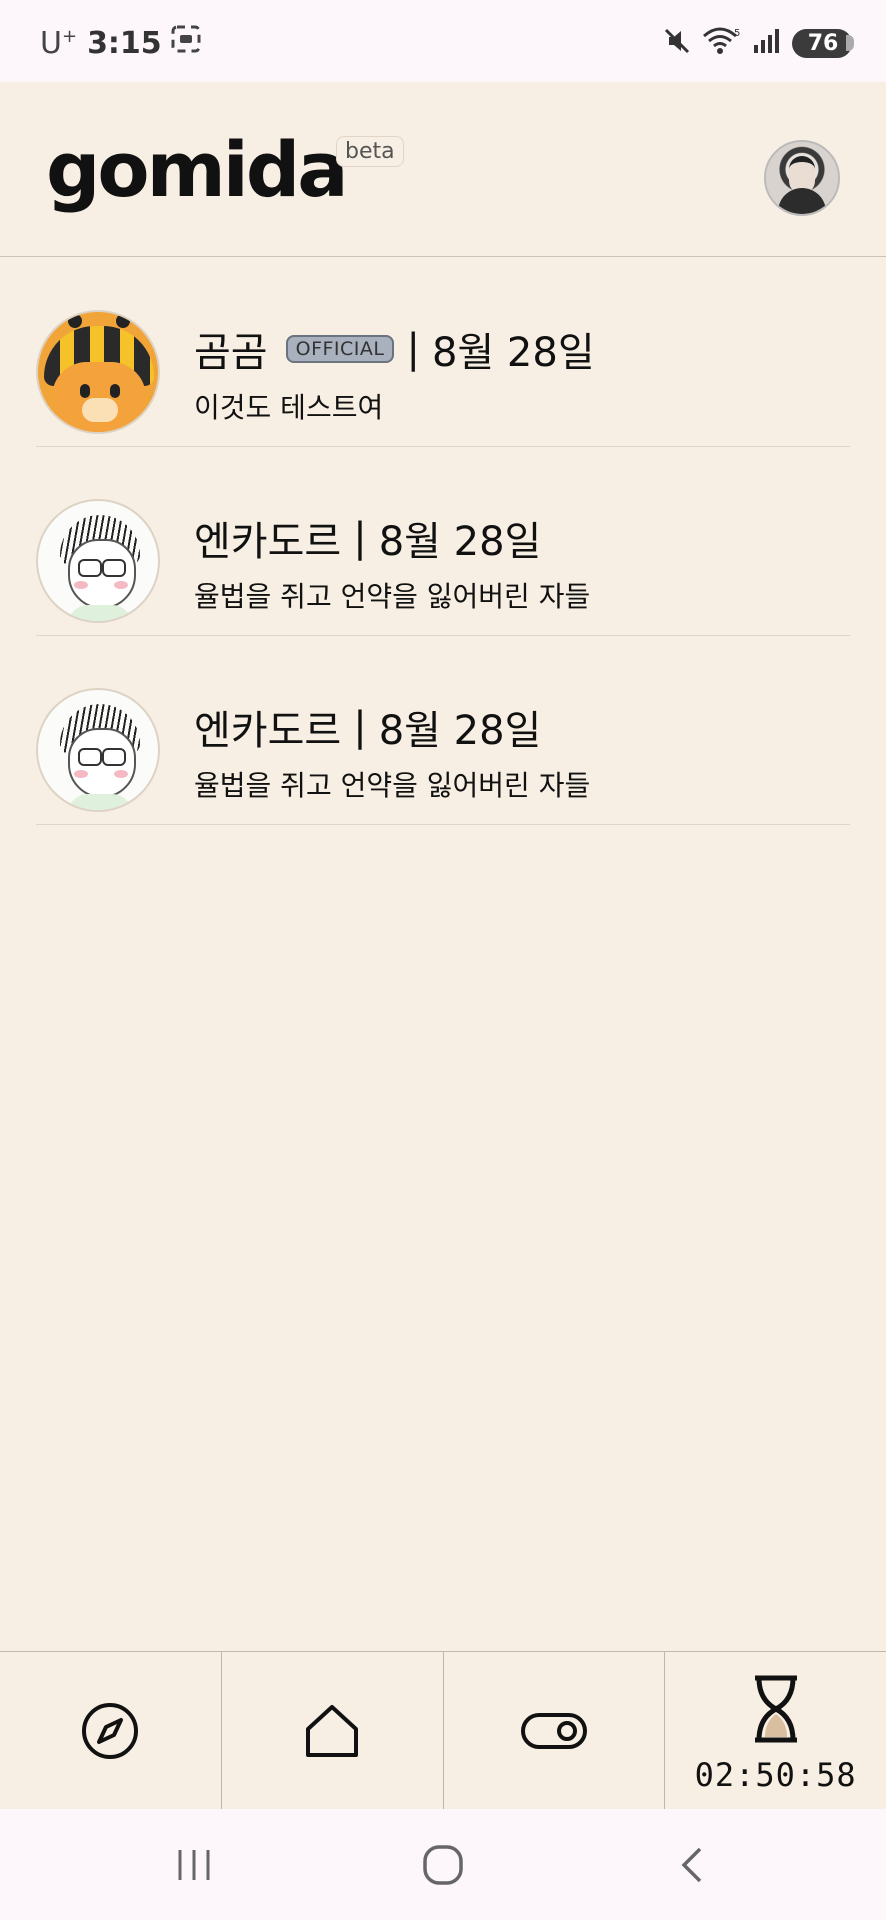  I want to click on mute-icon, so click(677, 43).